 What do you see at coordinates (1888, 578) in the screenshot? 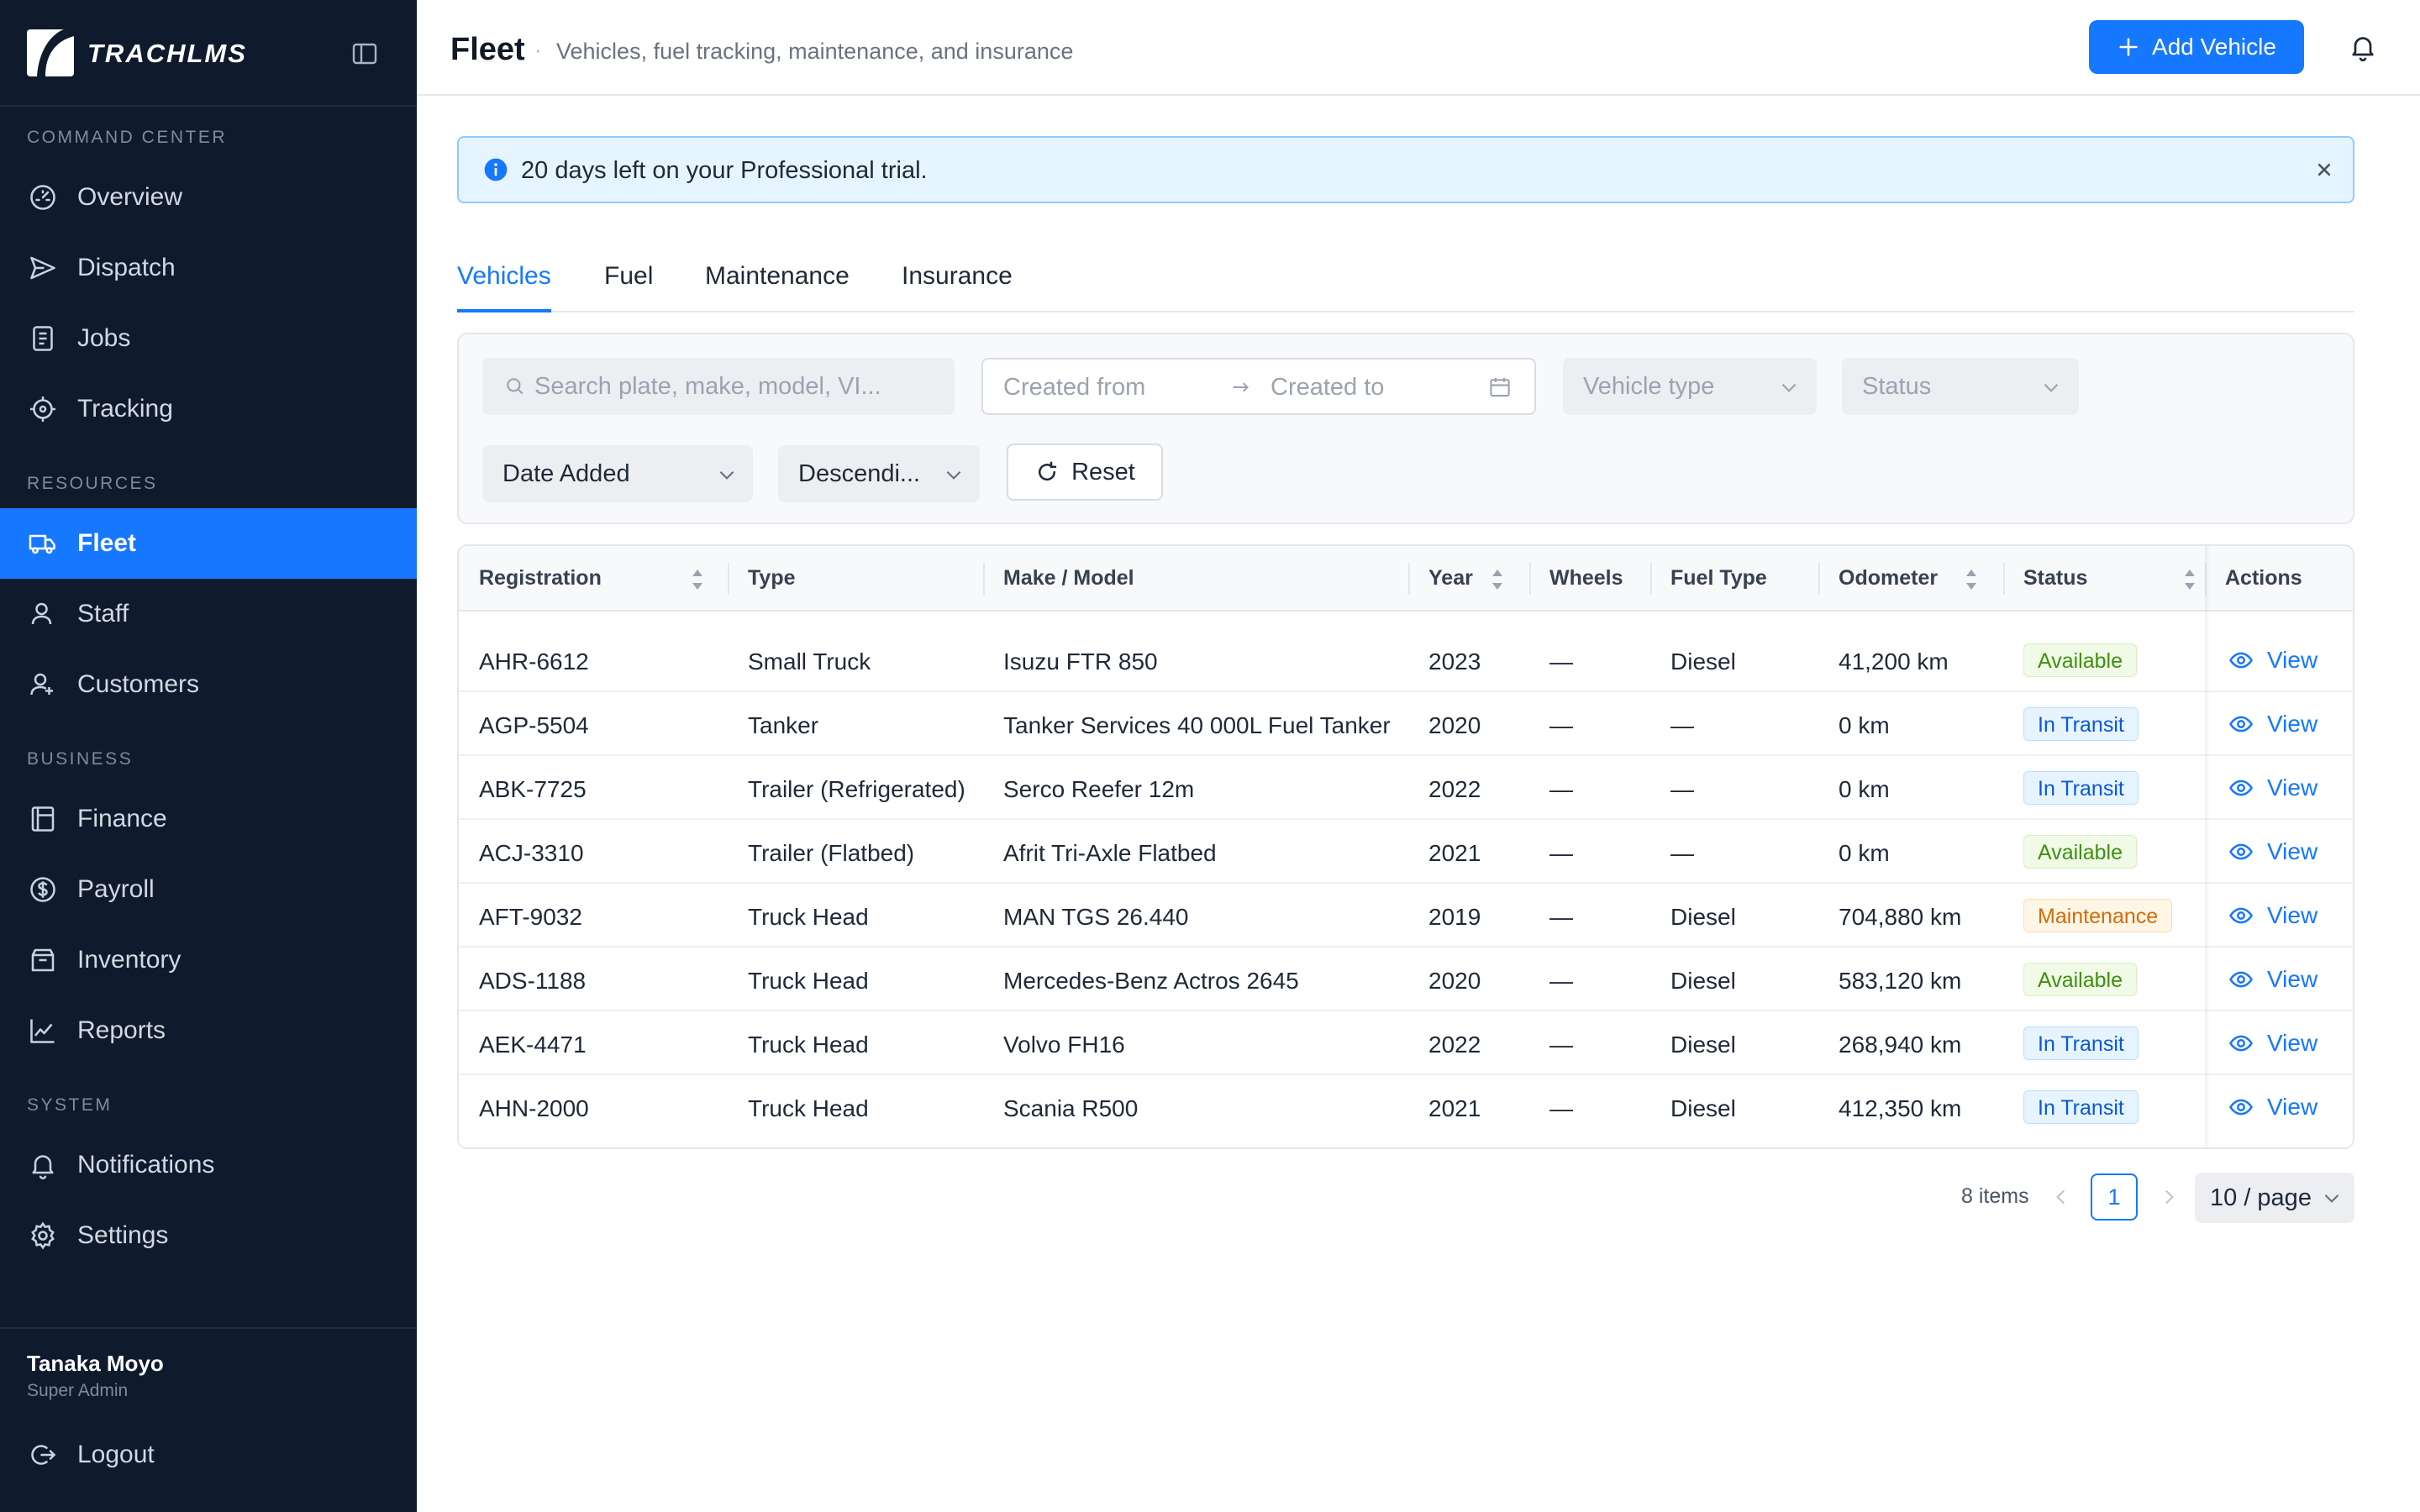
I see `col-odometer: Odometer` at bounding box center [1888, 578].